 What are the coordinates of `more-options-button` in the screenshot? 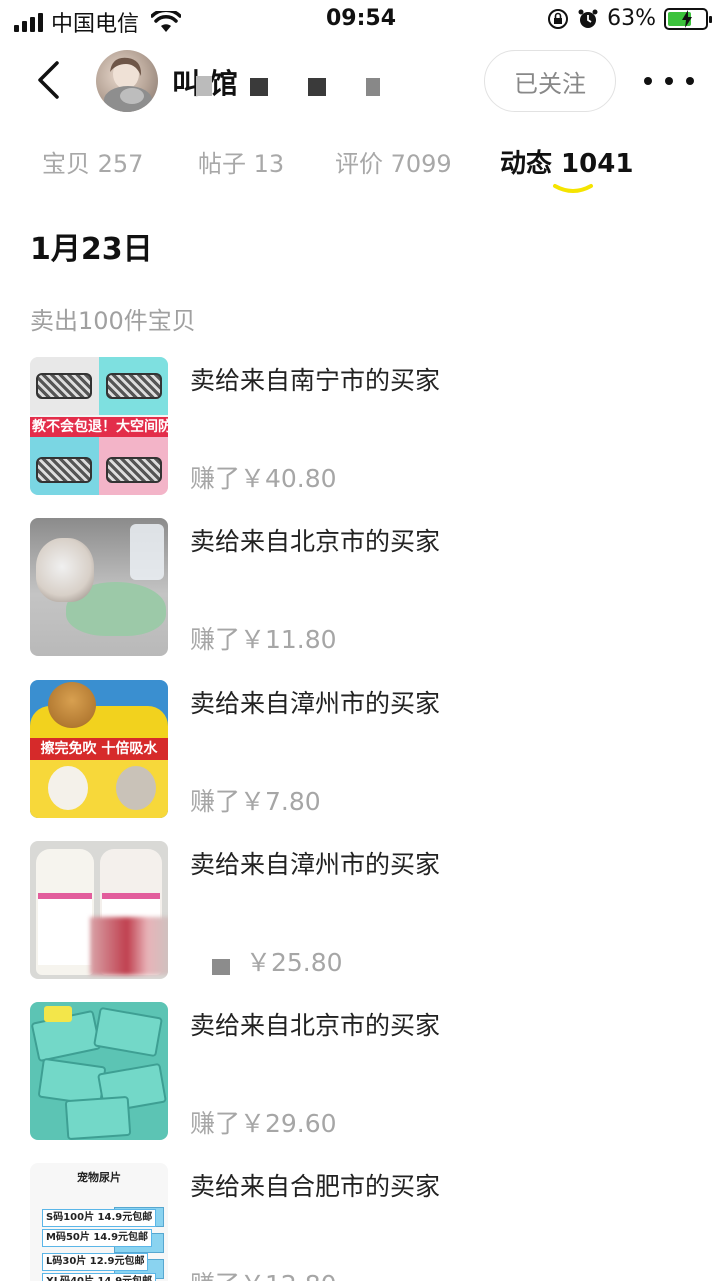 It's located at (669, 81).